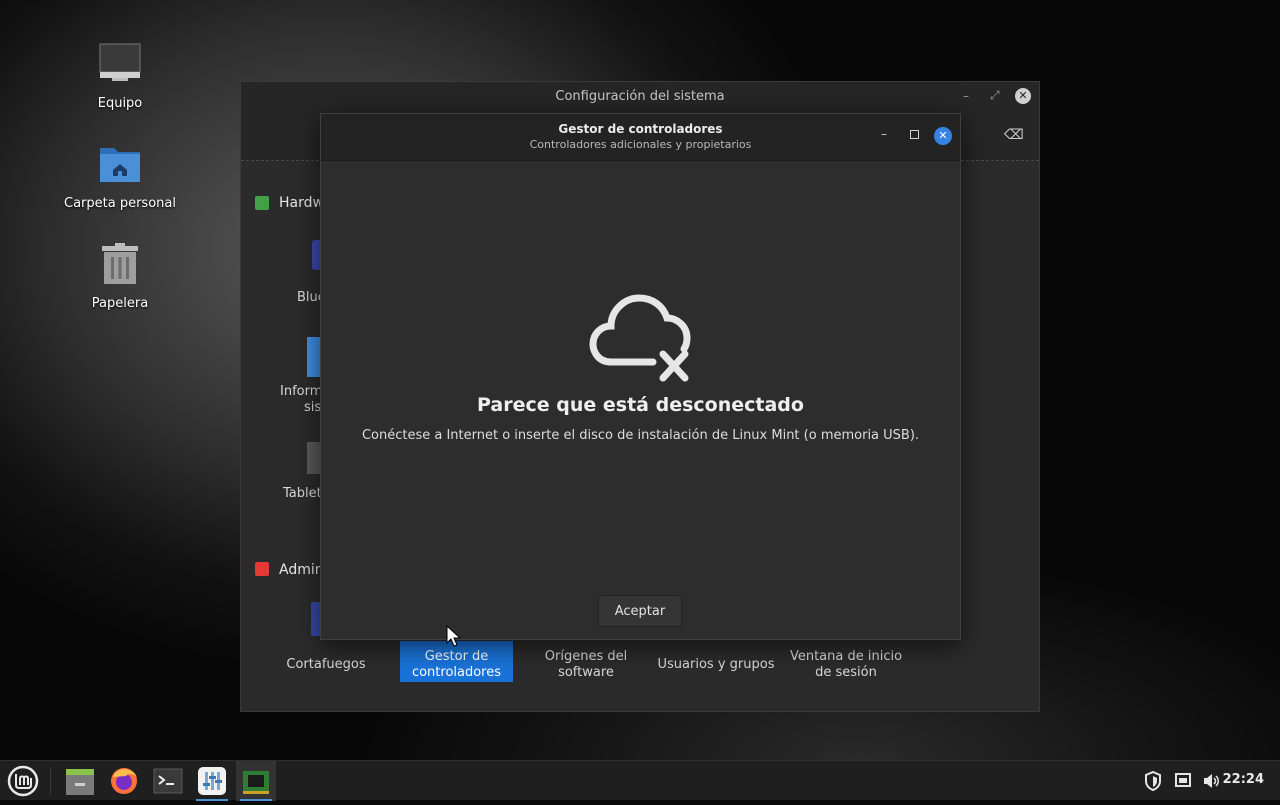 This screenshot has height=805, width=1280. Describe the element at coordinates (966, 96) in the screenshot. I see `minimize-button: –` at that location.